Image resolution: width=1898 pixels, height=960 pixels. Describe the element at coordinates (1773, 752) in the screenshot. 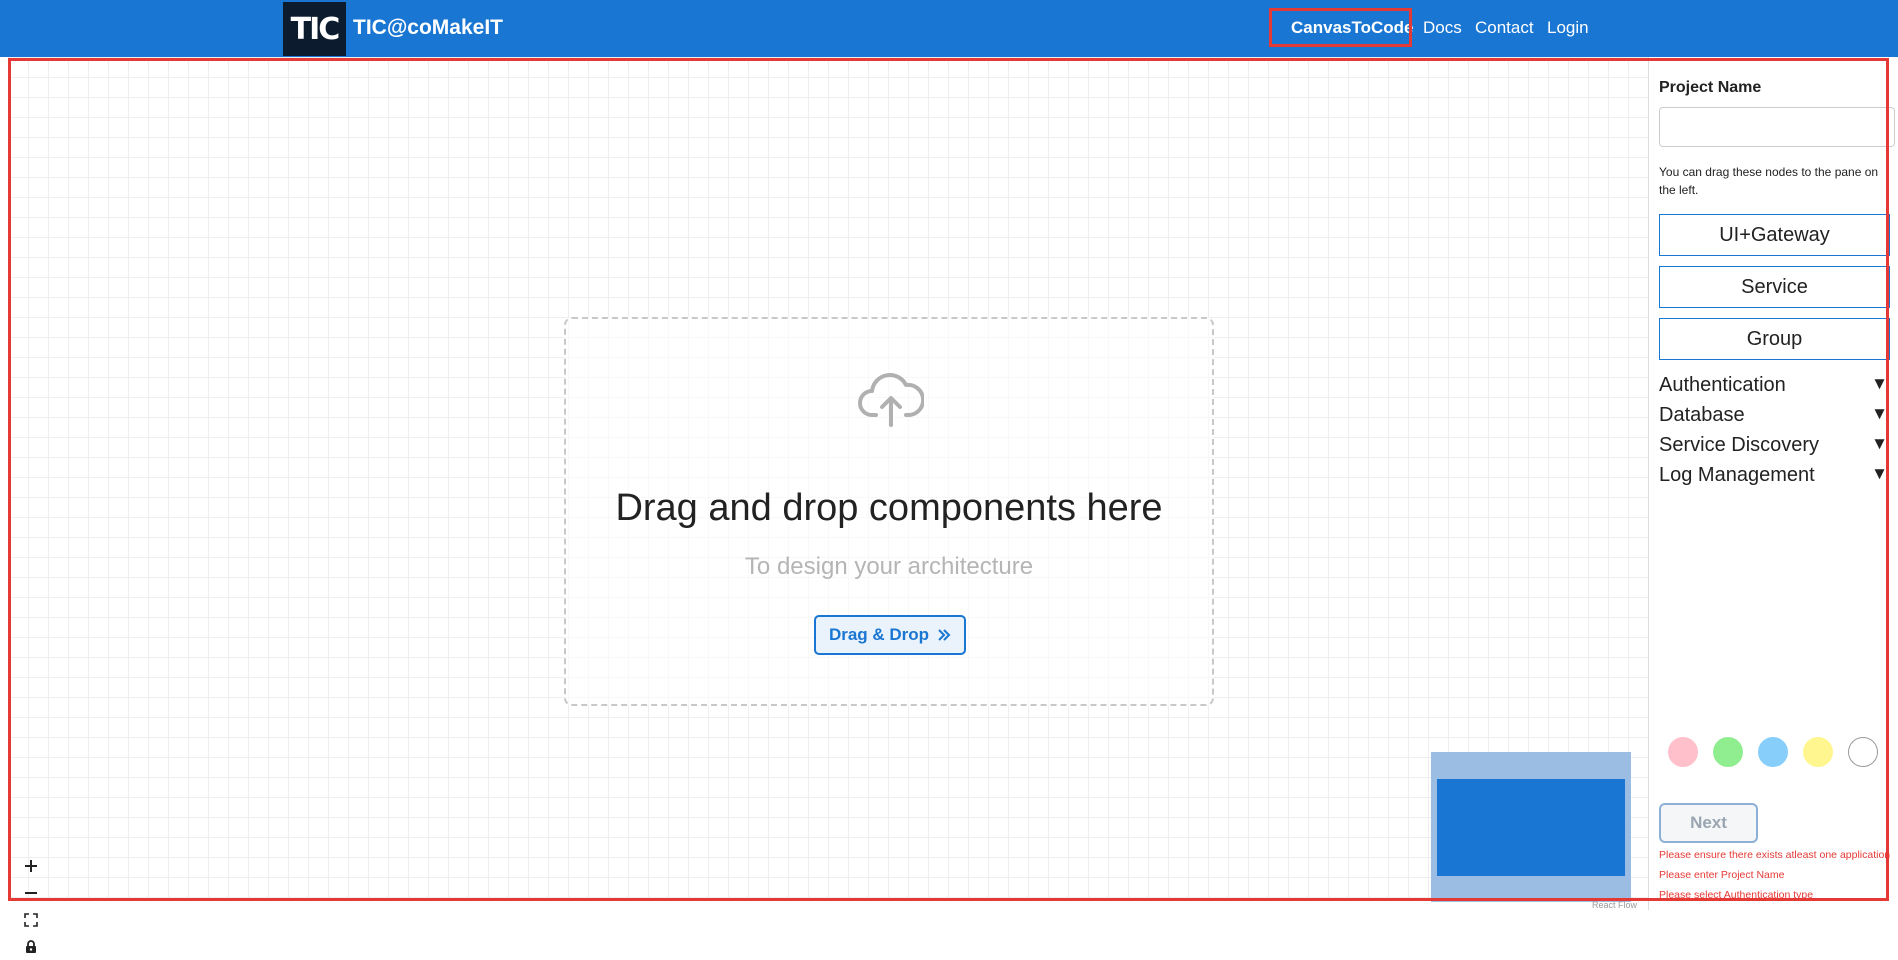

I see `color-swatch-blue` at that location.